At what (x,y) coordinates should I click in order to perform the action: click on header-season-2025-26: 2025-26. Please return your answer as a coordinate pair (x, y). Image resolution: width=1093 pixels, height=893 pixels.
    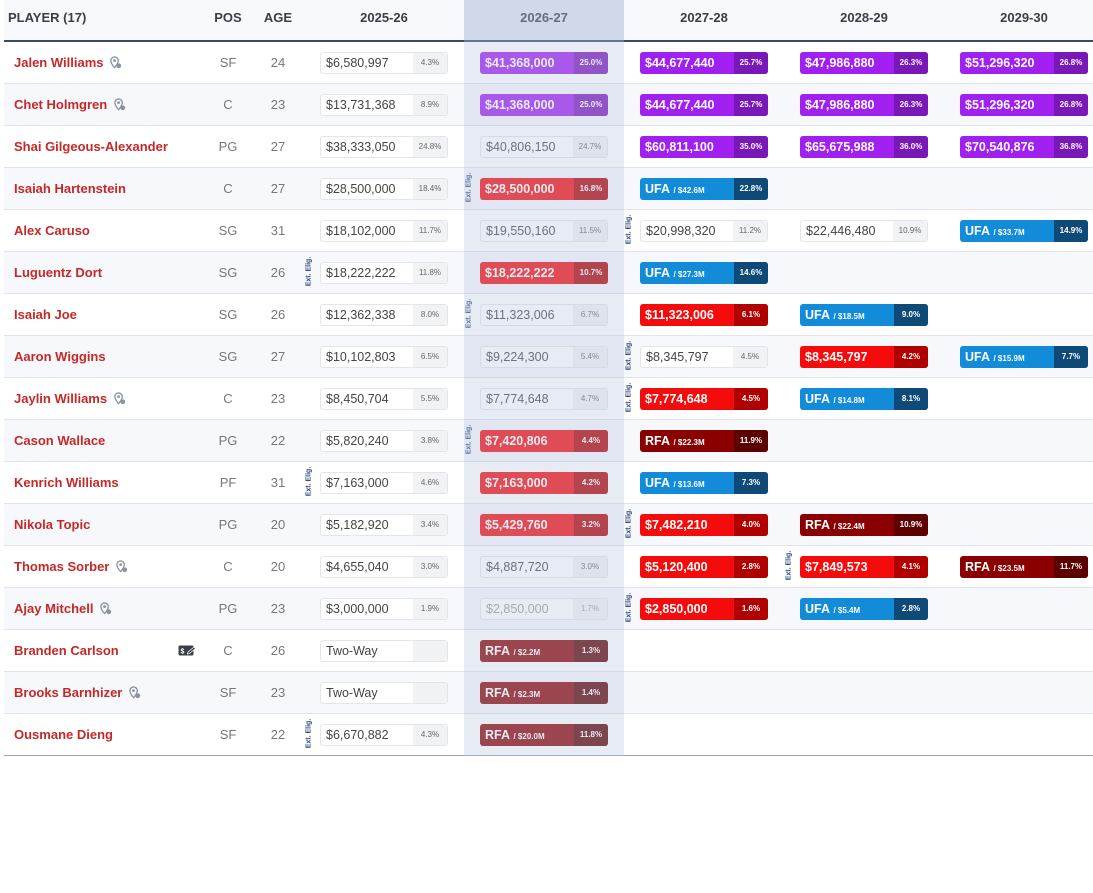
    Looking at the image, I should click on (384, 20).